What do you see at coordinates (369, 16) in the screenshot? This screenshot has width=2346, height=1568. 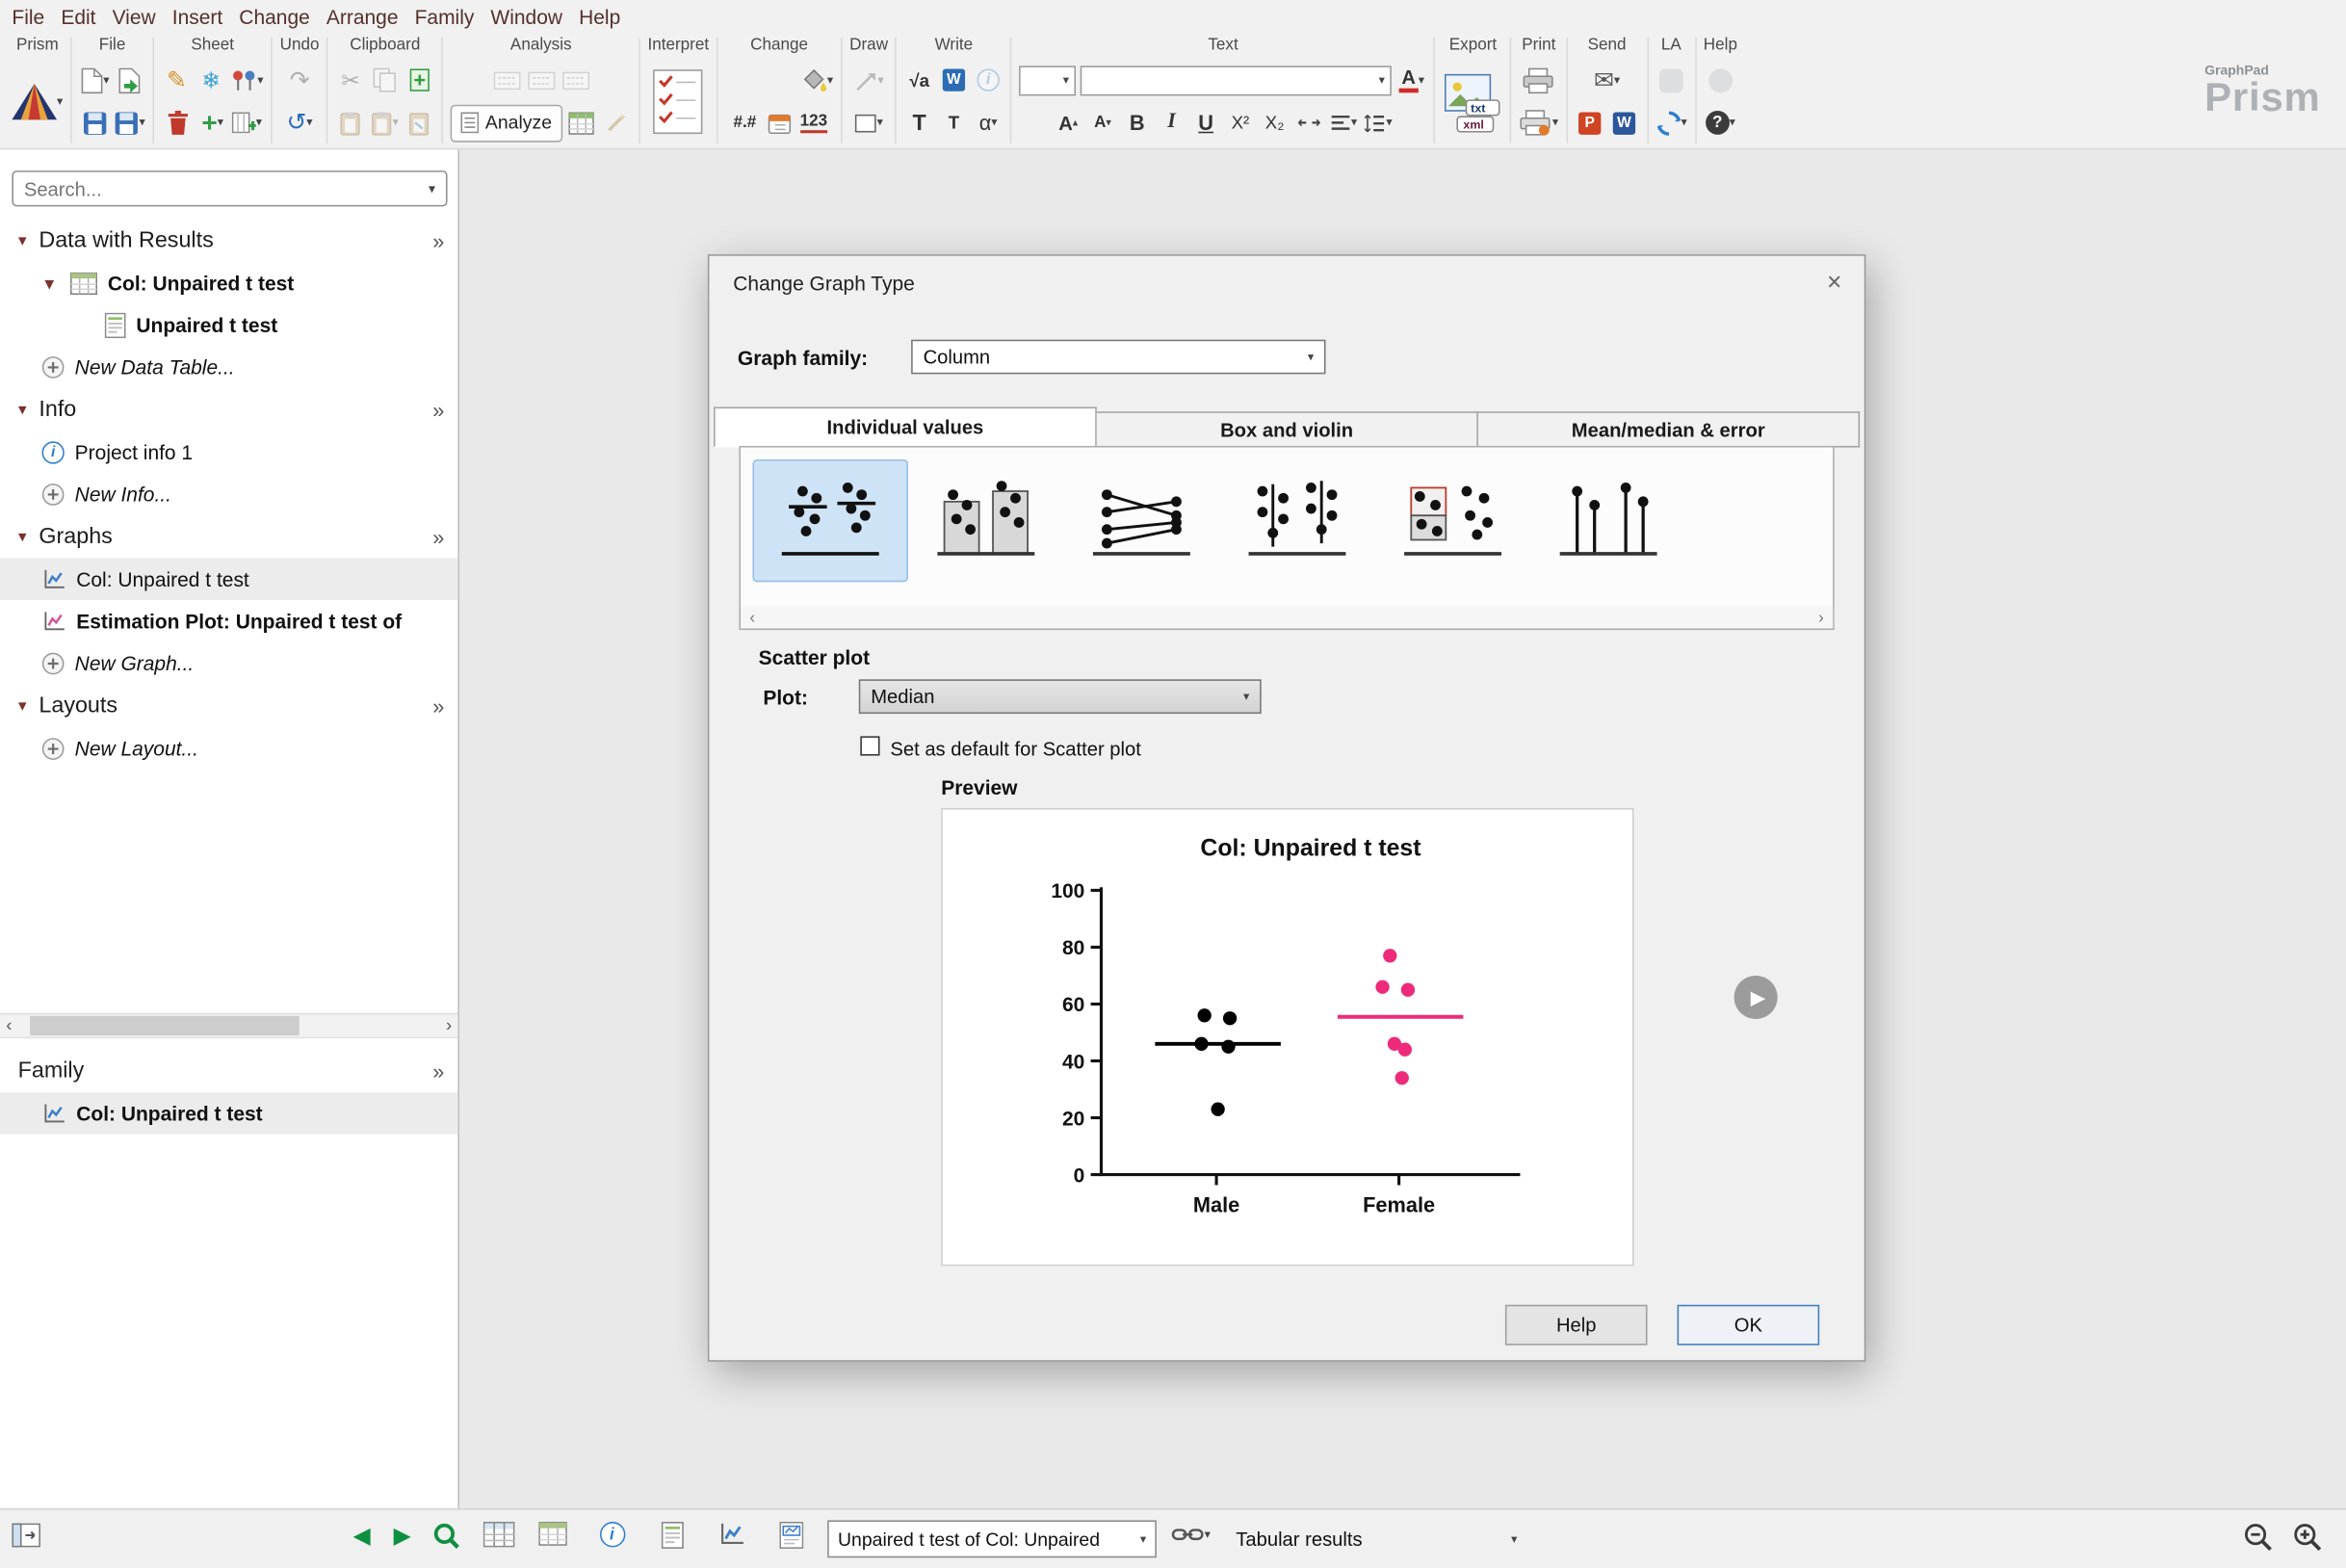 I see `menu-arrange: Arrange` at bounding box center [369, 16].